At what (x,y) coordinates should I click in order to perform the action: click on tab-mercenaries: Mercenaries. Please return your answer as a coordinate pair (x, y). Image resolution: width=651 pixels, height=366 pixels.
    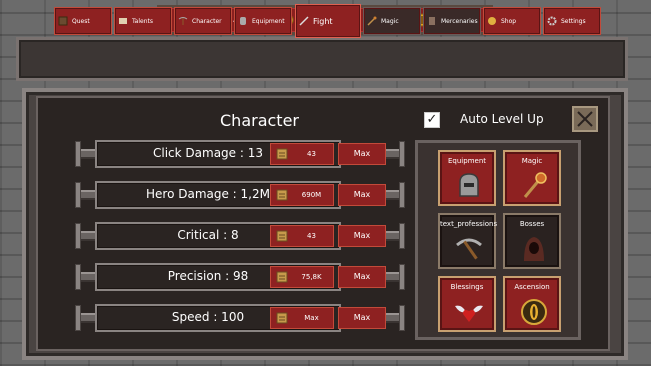
    Looking at the image, I should click on (452, 21).